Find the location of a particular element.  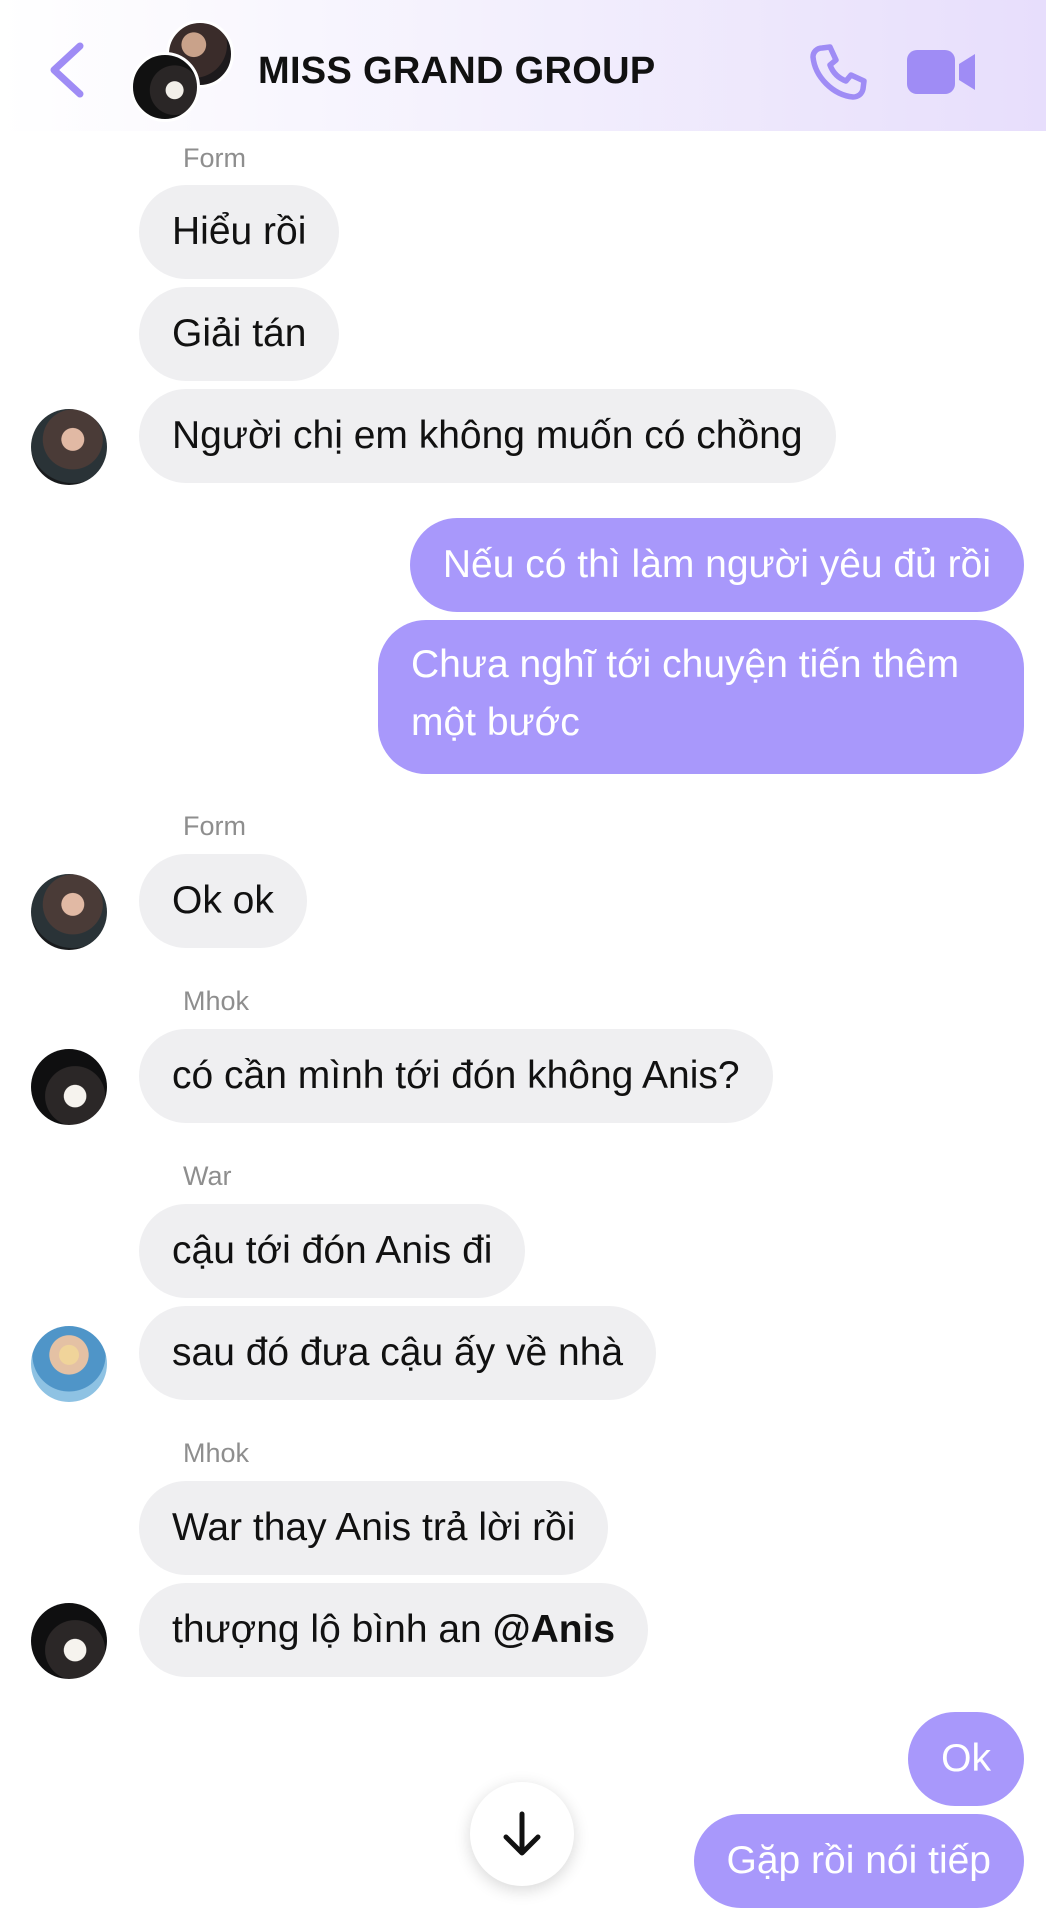

message-bubble: Giải tán is located at coordinates (239, 334).